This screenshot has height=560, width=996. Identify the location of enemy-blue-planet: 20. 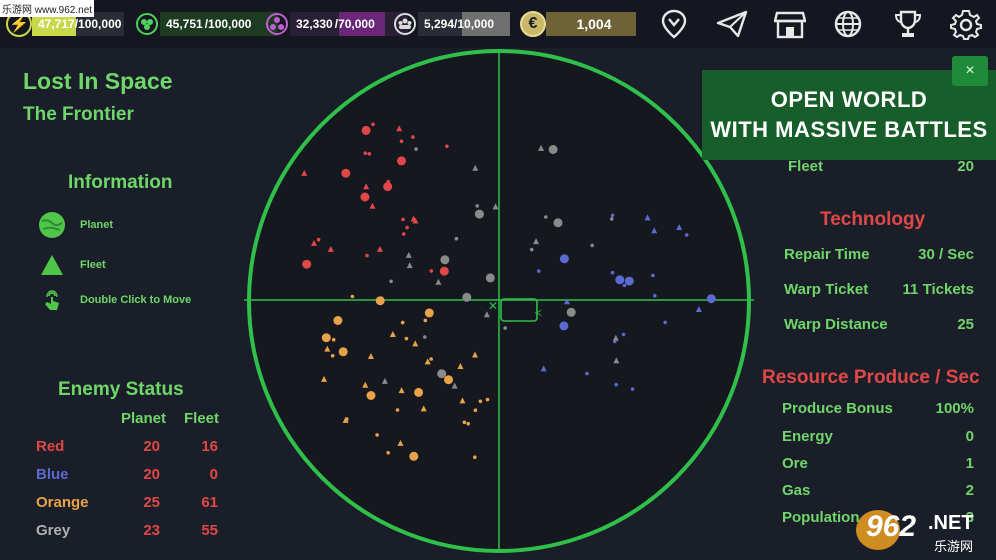
(151, 474).